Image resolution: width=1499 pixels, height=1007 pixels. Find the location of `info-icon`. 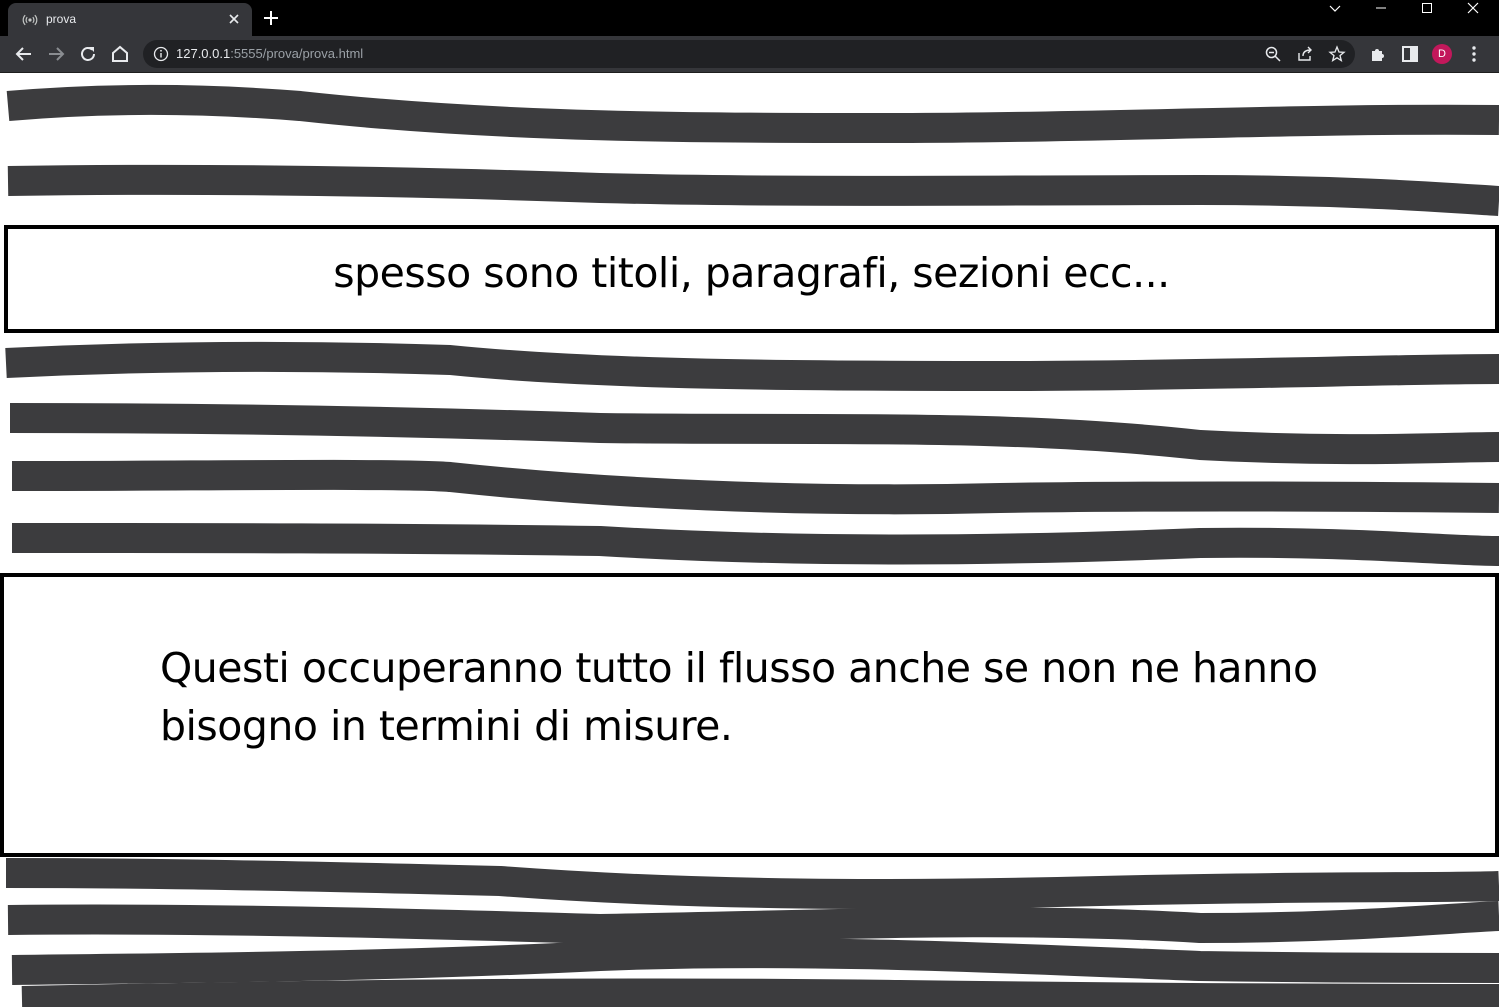

info-icon is located at coordinates (161, 54).